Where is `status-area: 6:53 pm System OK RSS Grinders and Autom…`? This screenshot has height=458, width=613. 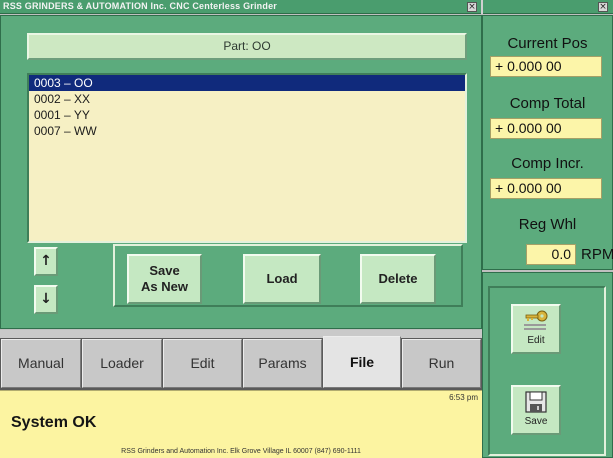
status-area: 6:53 pm System OK RSS Grinders and Autom… is located at coordinates (241, 424).